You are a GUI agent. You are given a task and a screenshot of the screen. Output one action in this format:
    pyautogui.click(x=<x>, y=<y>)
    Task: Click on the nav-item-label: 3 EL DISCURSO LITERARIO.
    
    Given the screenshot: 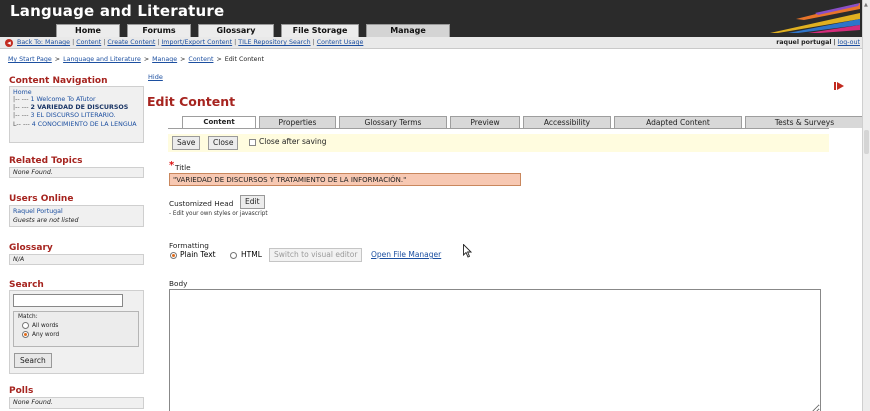 What is the action you would take?
    pyautogui.click(x=73, y=115)
    